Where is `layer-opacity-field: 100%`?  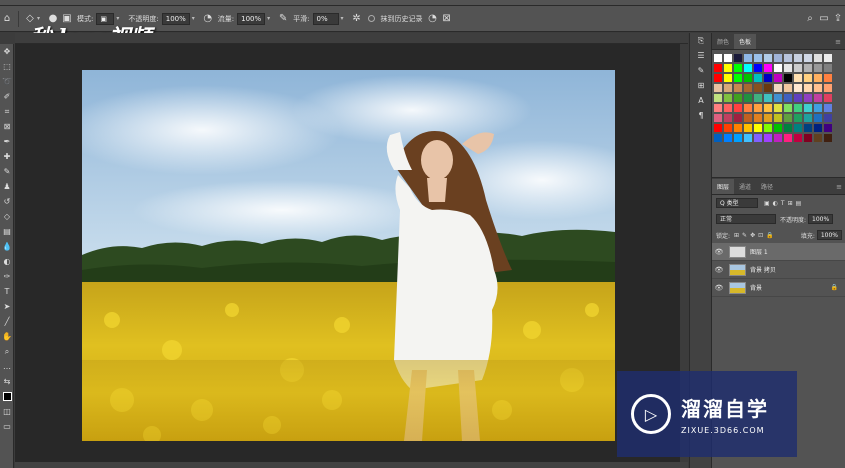
layer-opacity-field: 100% is located at coordinates (821, 219).